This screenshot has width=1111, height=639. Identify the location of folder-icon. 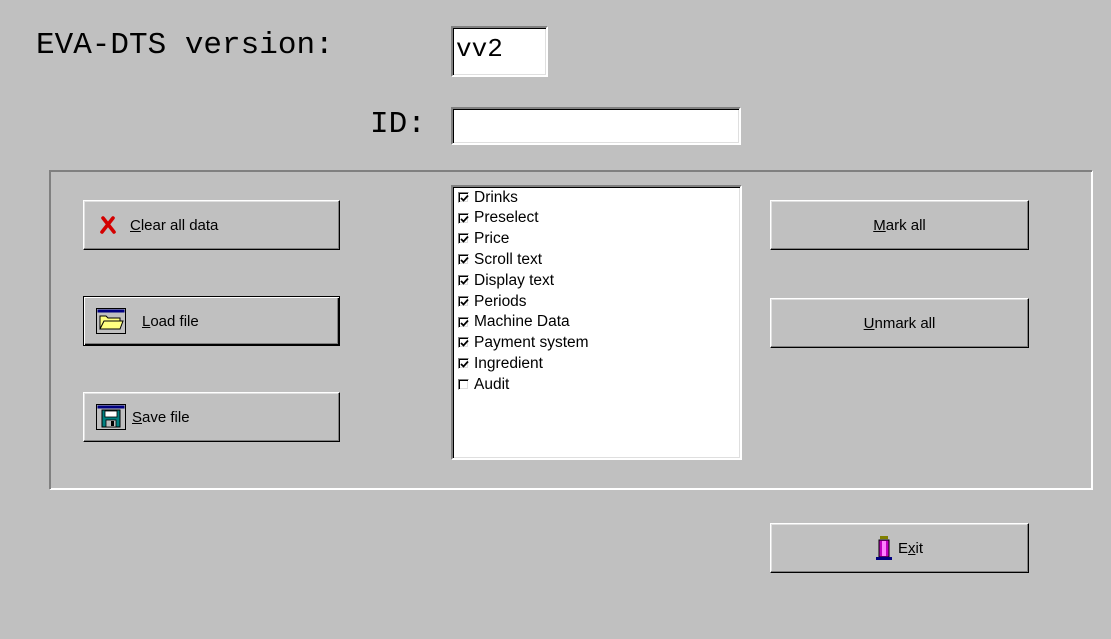
(111, 321).